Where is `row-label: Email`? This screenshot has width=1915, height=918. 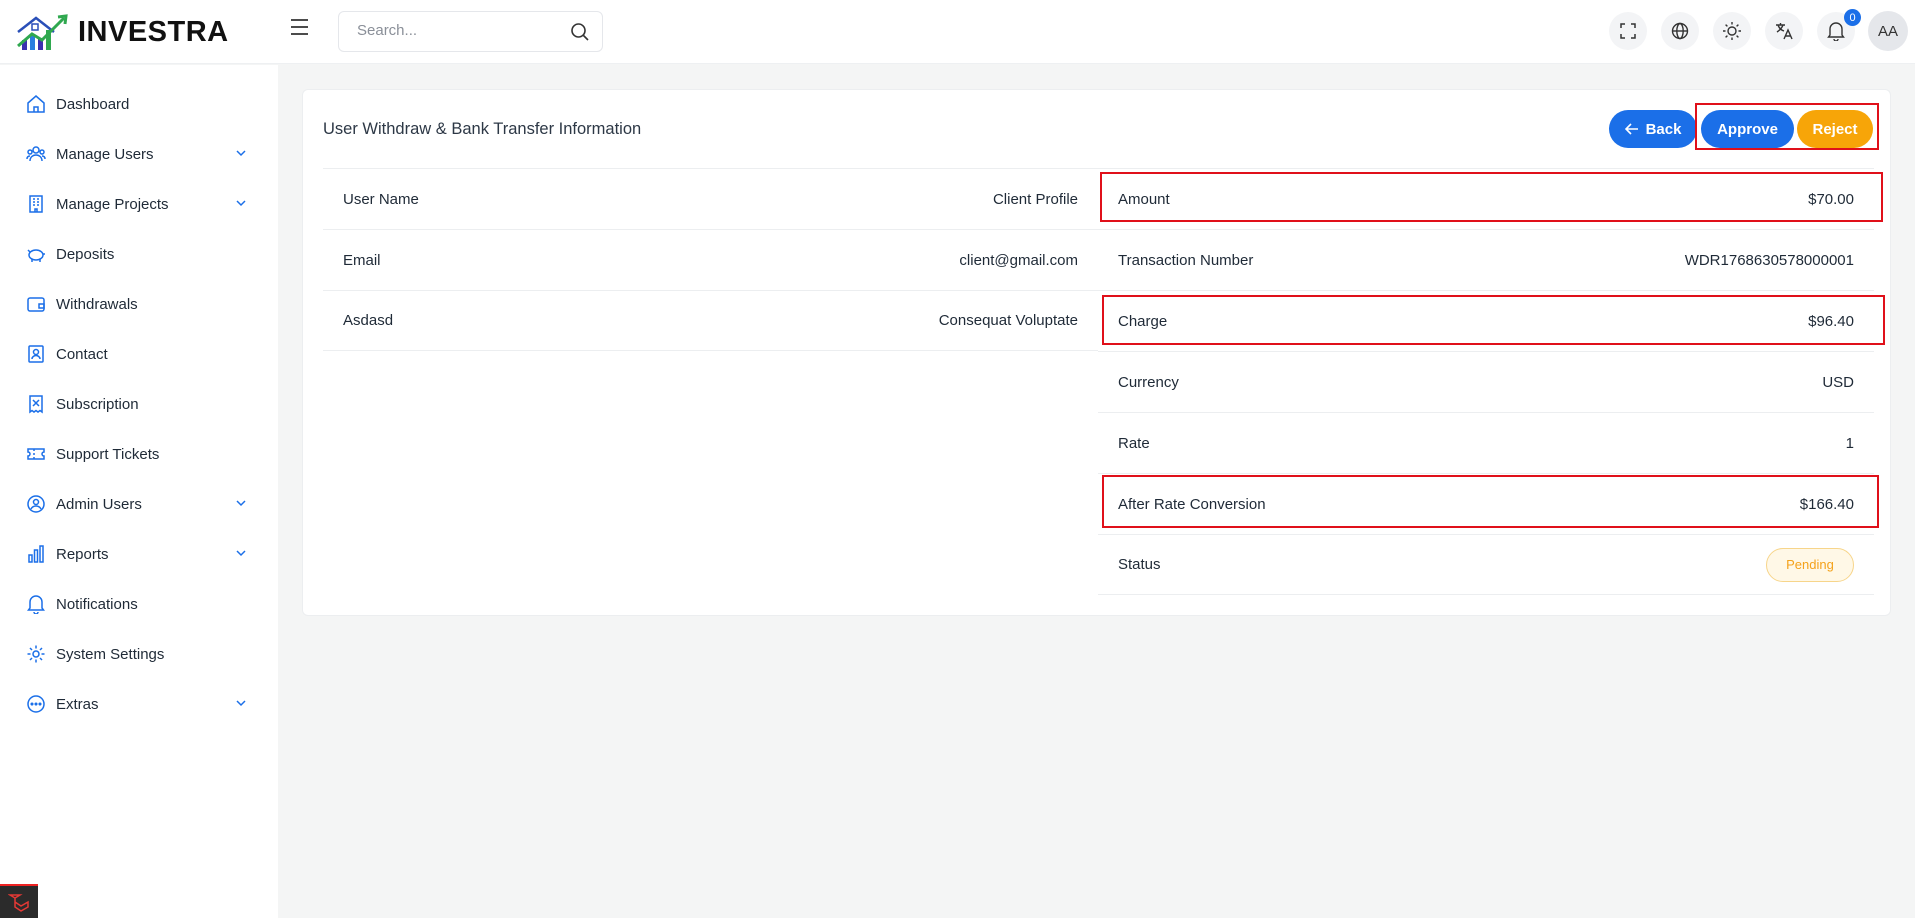 row-label: Email is located at coordinates (362, 260).